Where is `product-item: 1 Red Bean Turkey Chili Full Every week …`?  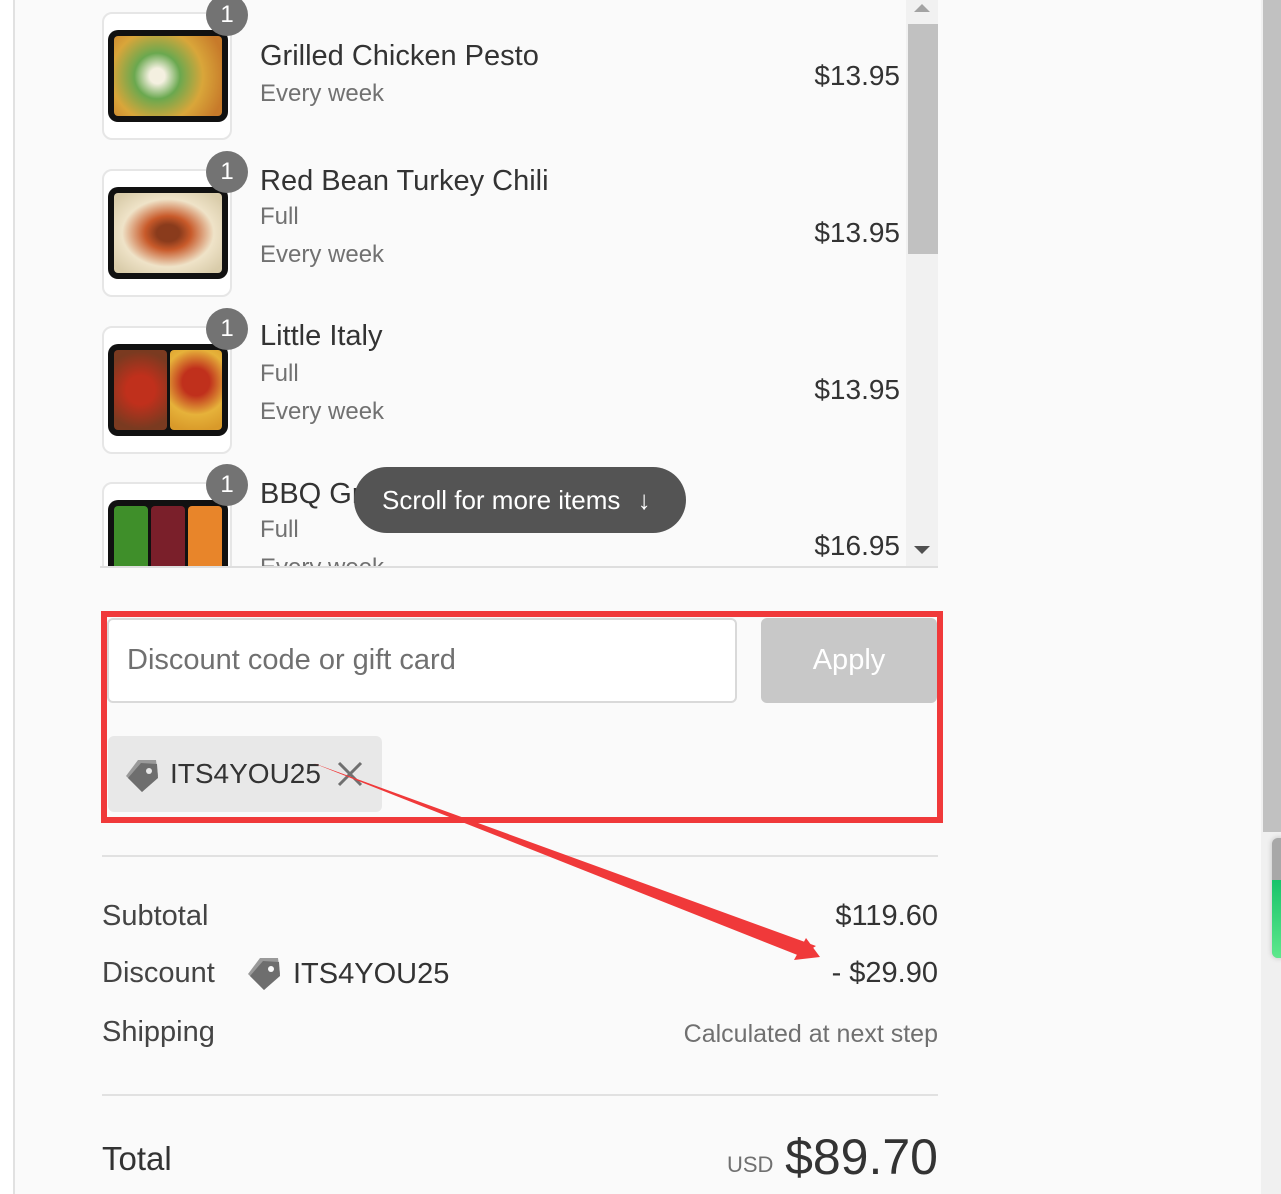 product-item: 1 Red Bean Turkey Chili Full Every week … is located at coordinates (500, 224).